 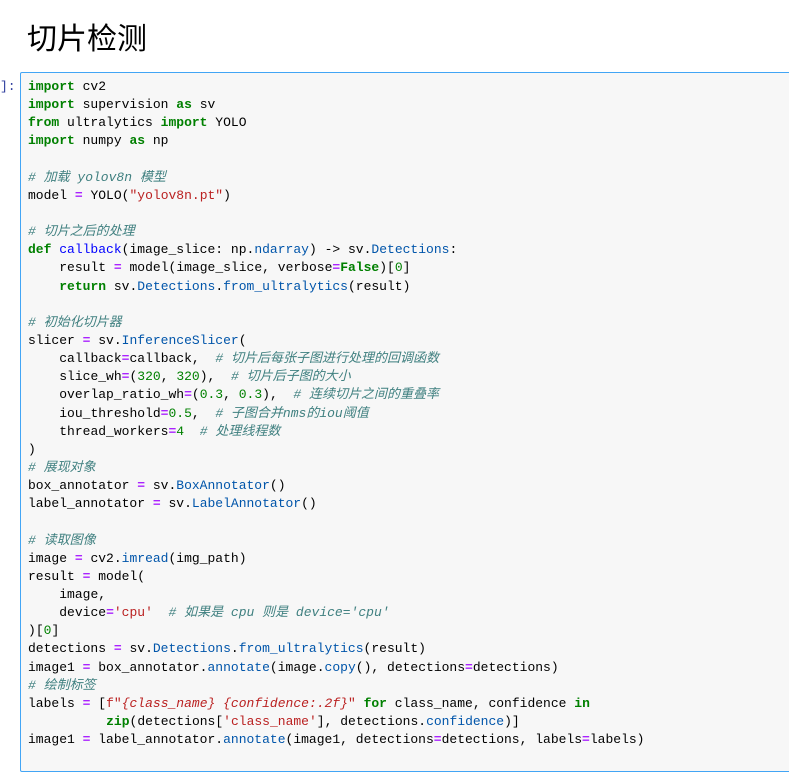 What do you see at coordinates (32, 449) in the screenshot?
I see `code-line: )` at bounding box center [32, 449].